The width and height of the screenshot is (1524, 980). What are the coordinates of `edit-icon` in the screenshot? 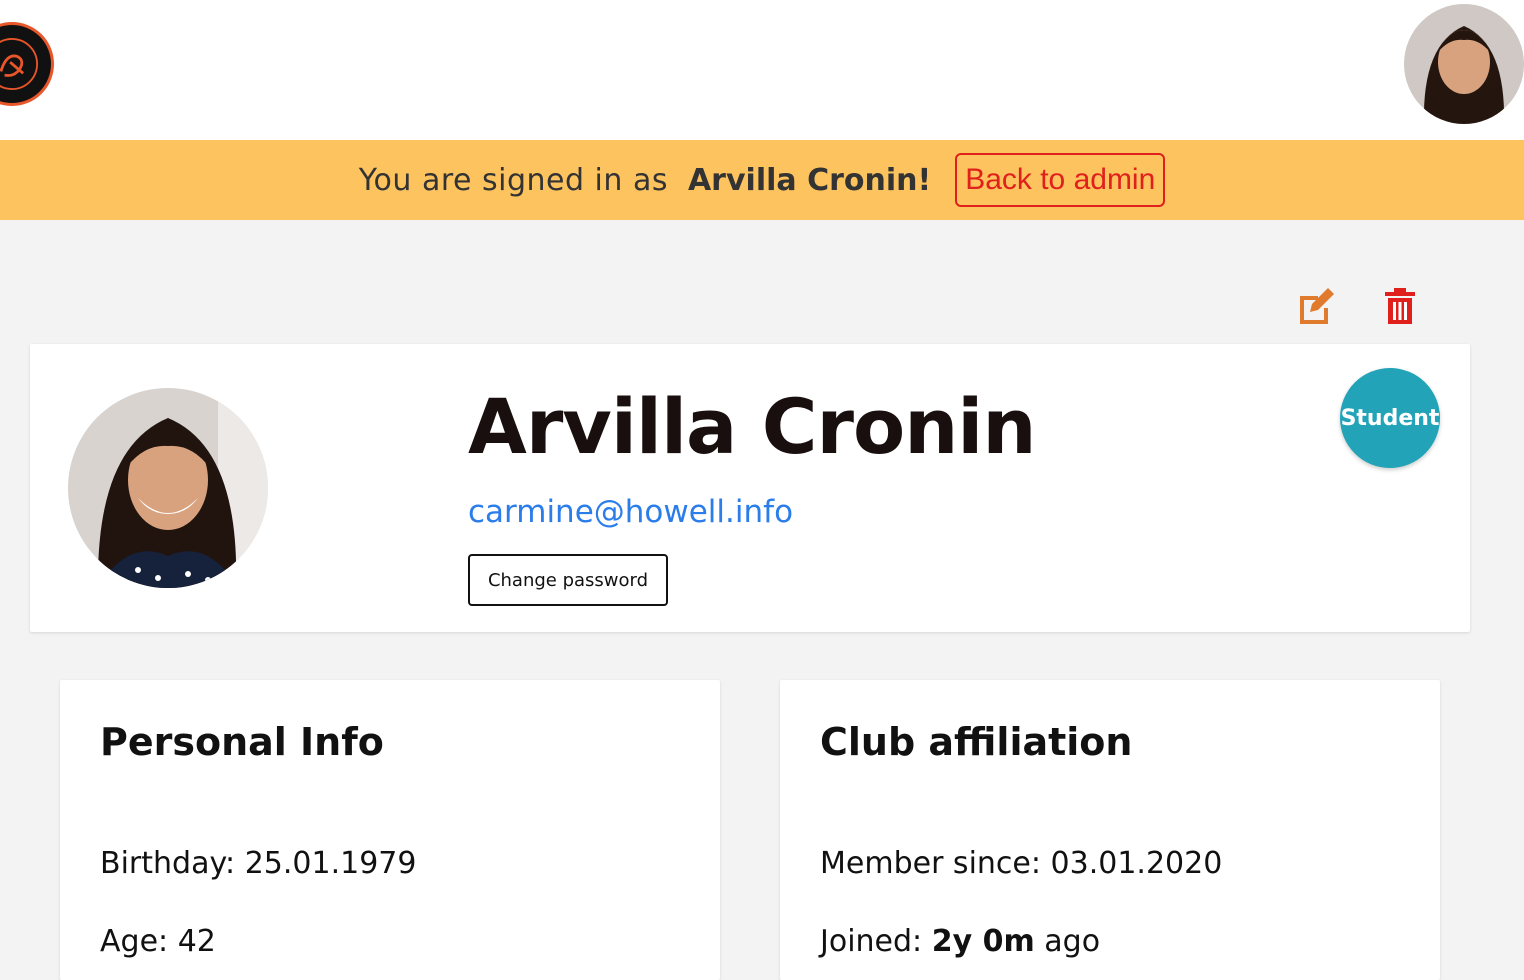 It's located at (1316, 306).